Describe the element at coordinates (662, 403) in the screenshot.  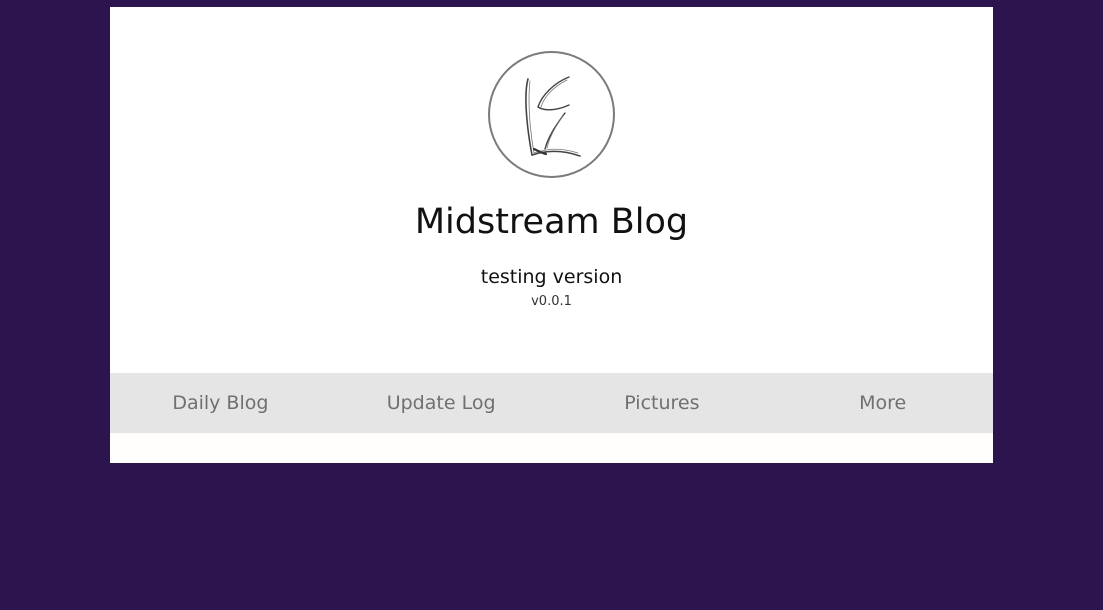
I see `nav-item-pictures: Pictures` at that location.